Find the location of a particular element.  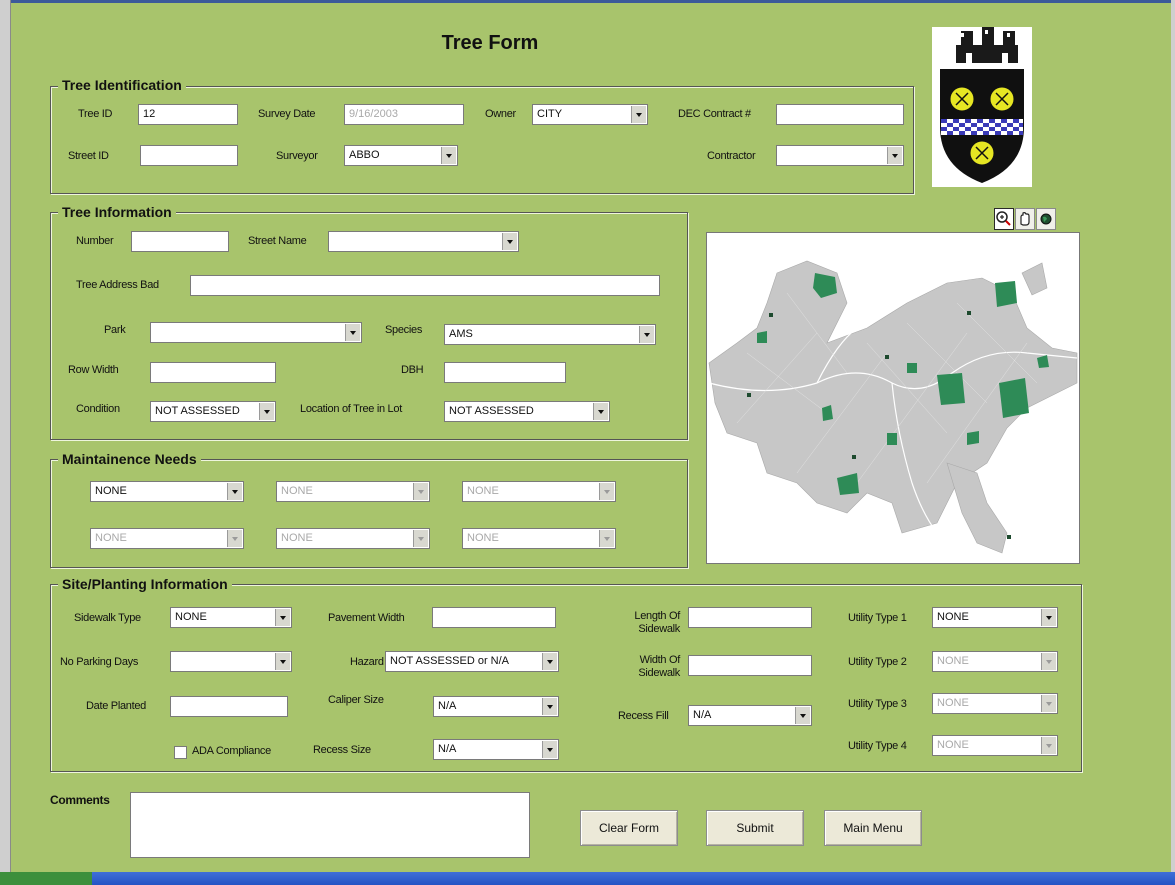

clear-form-button: Clear Form is located at coordinates (629, 828).